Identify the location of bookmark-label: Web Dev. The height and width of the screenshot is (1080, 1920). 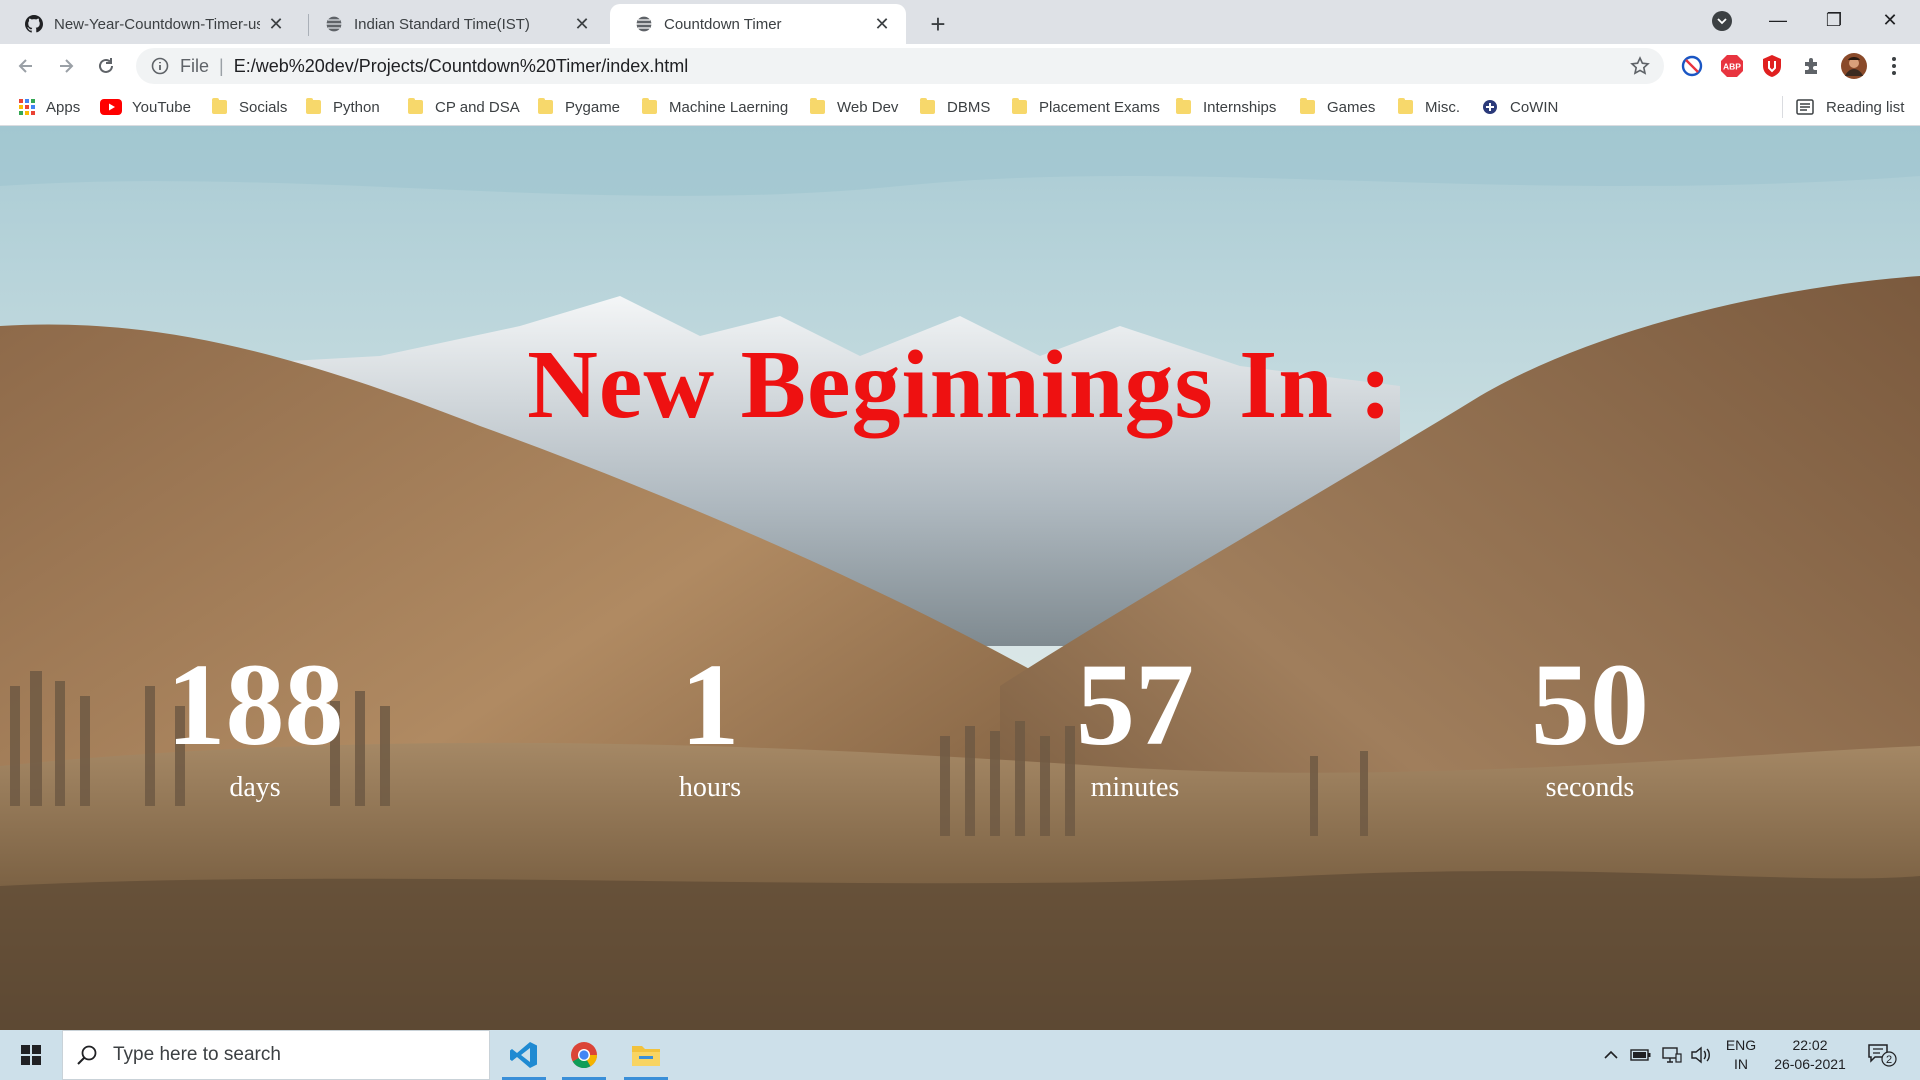
(868, 107).